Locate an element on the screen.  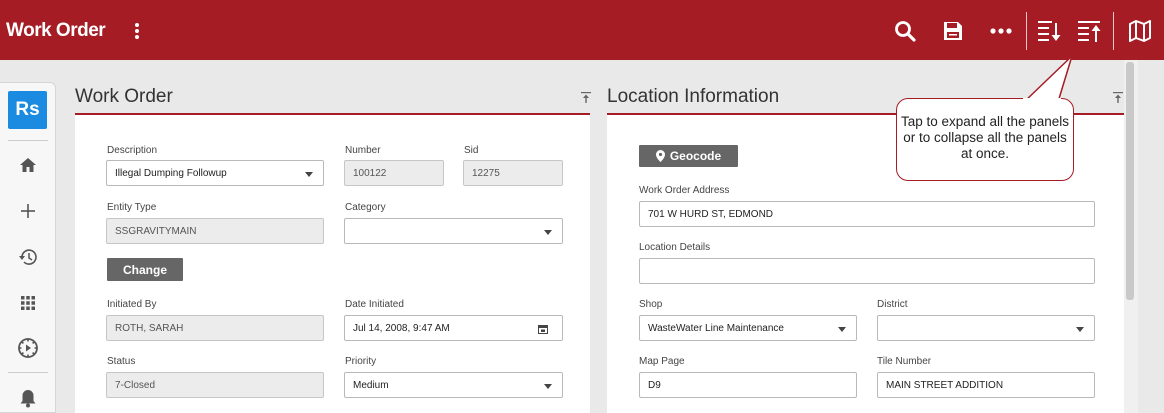
side-navigation: Rs is located at coordinates (28, 247).